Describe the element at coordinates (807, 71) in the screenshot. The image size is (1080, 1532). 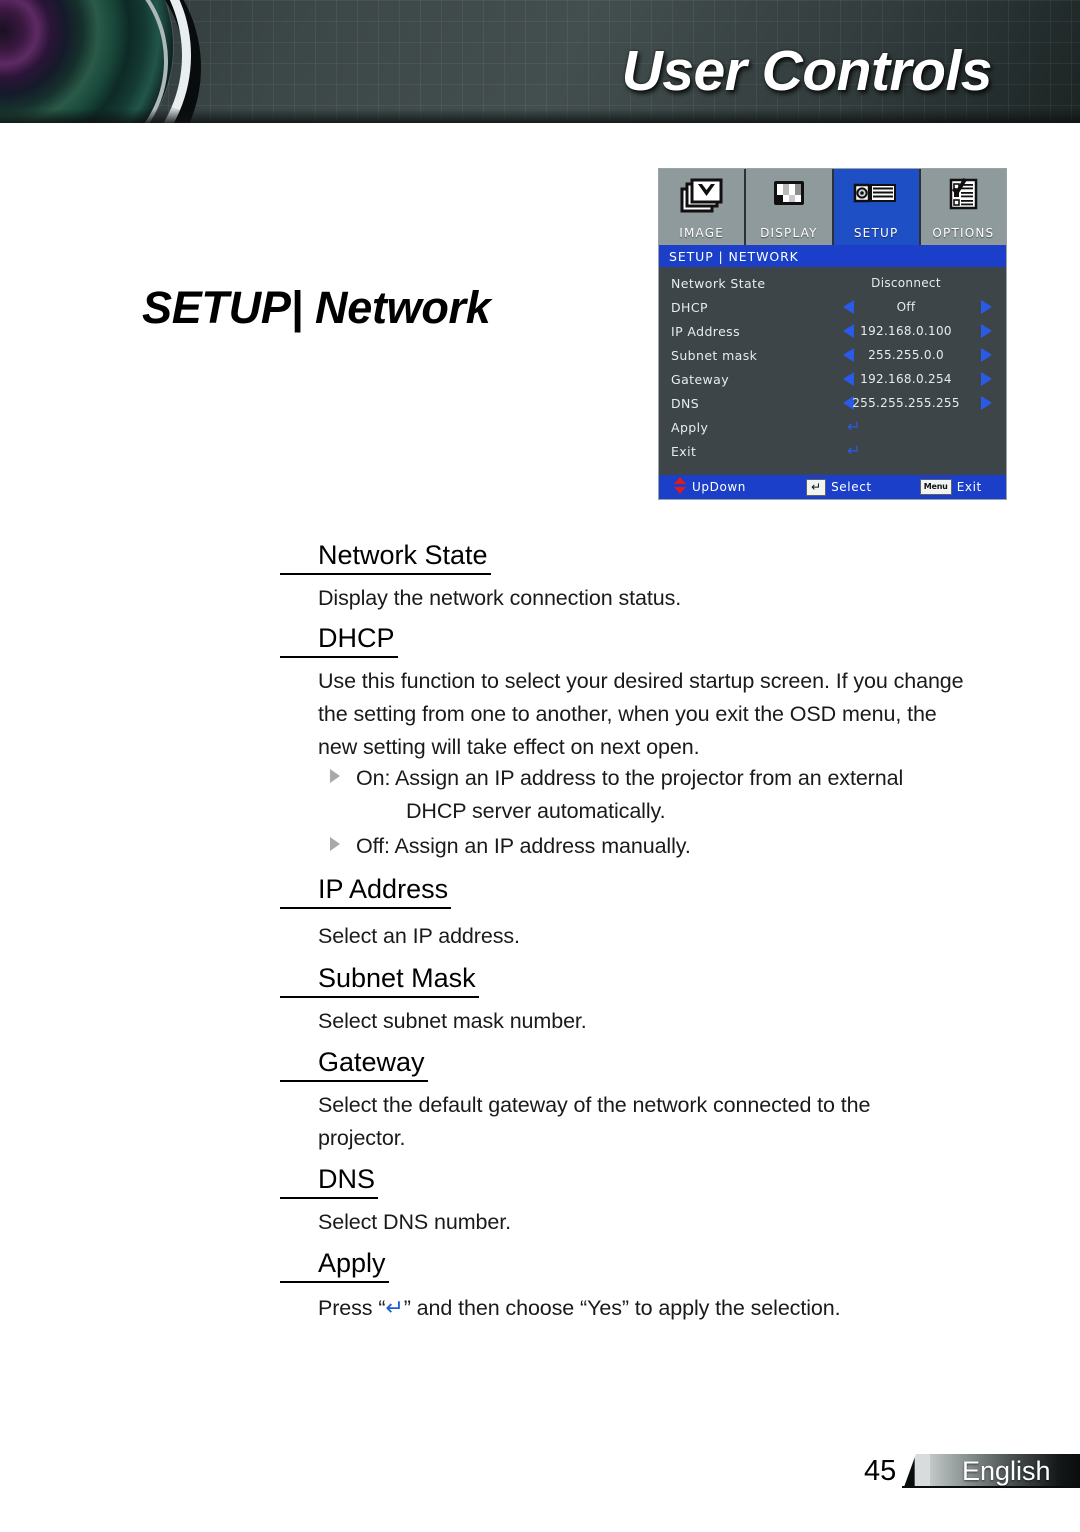
I see `header-title: User Controls` at that location.